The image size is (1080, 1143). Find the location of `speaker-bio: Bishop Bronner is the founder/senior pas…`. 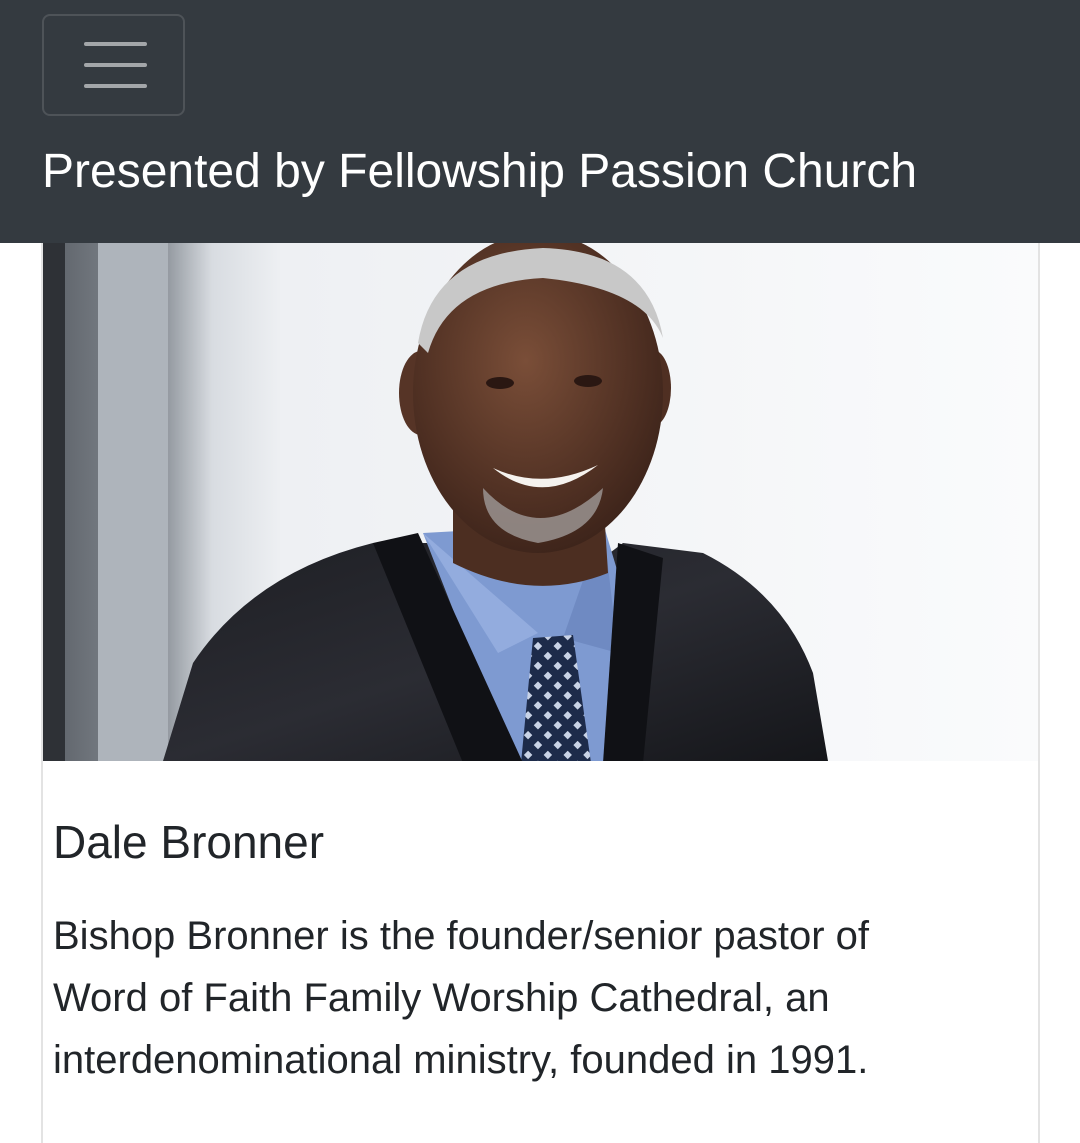

speaker-bio: Bishop Bronner is the founder/senior pas… is located at coordinates (461, 998).